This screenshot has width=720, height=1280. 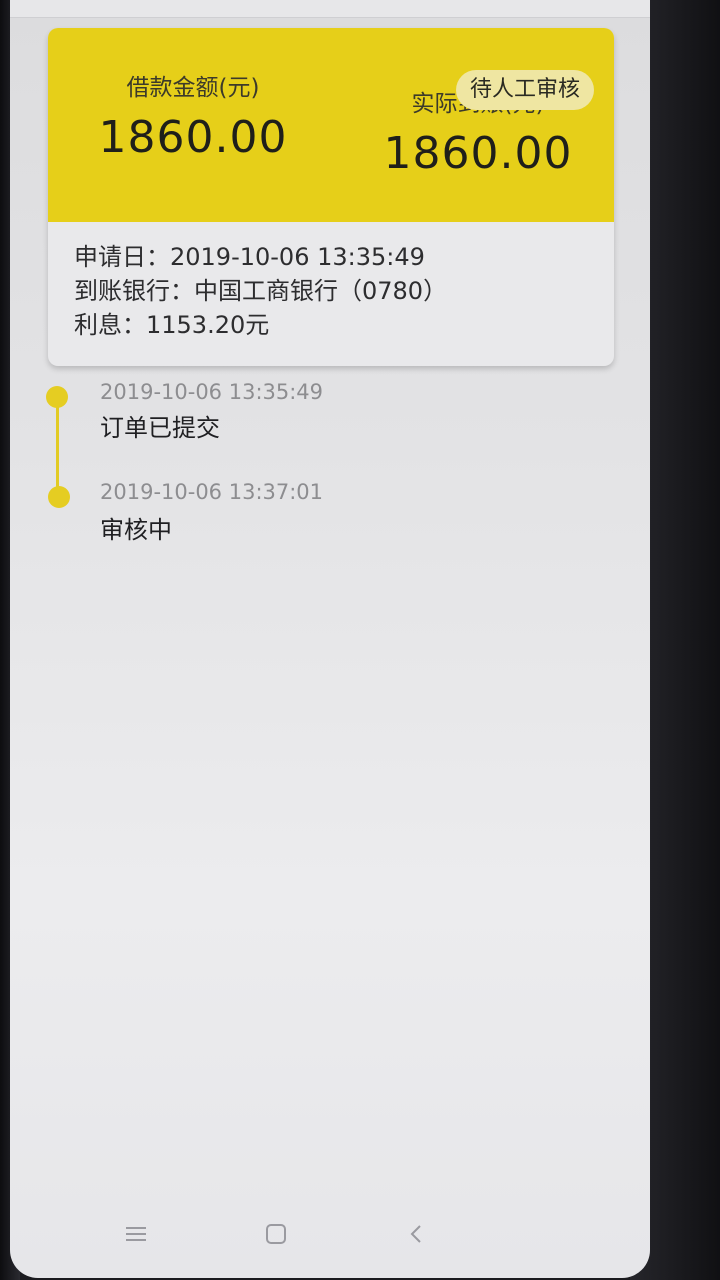 What do you see at coordinates (276, 1234) in the screenshot?
I see `home-icon` at bounding box center [276, 1234].